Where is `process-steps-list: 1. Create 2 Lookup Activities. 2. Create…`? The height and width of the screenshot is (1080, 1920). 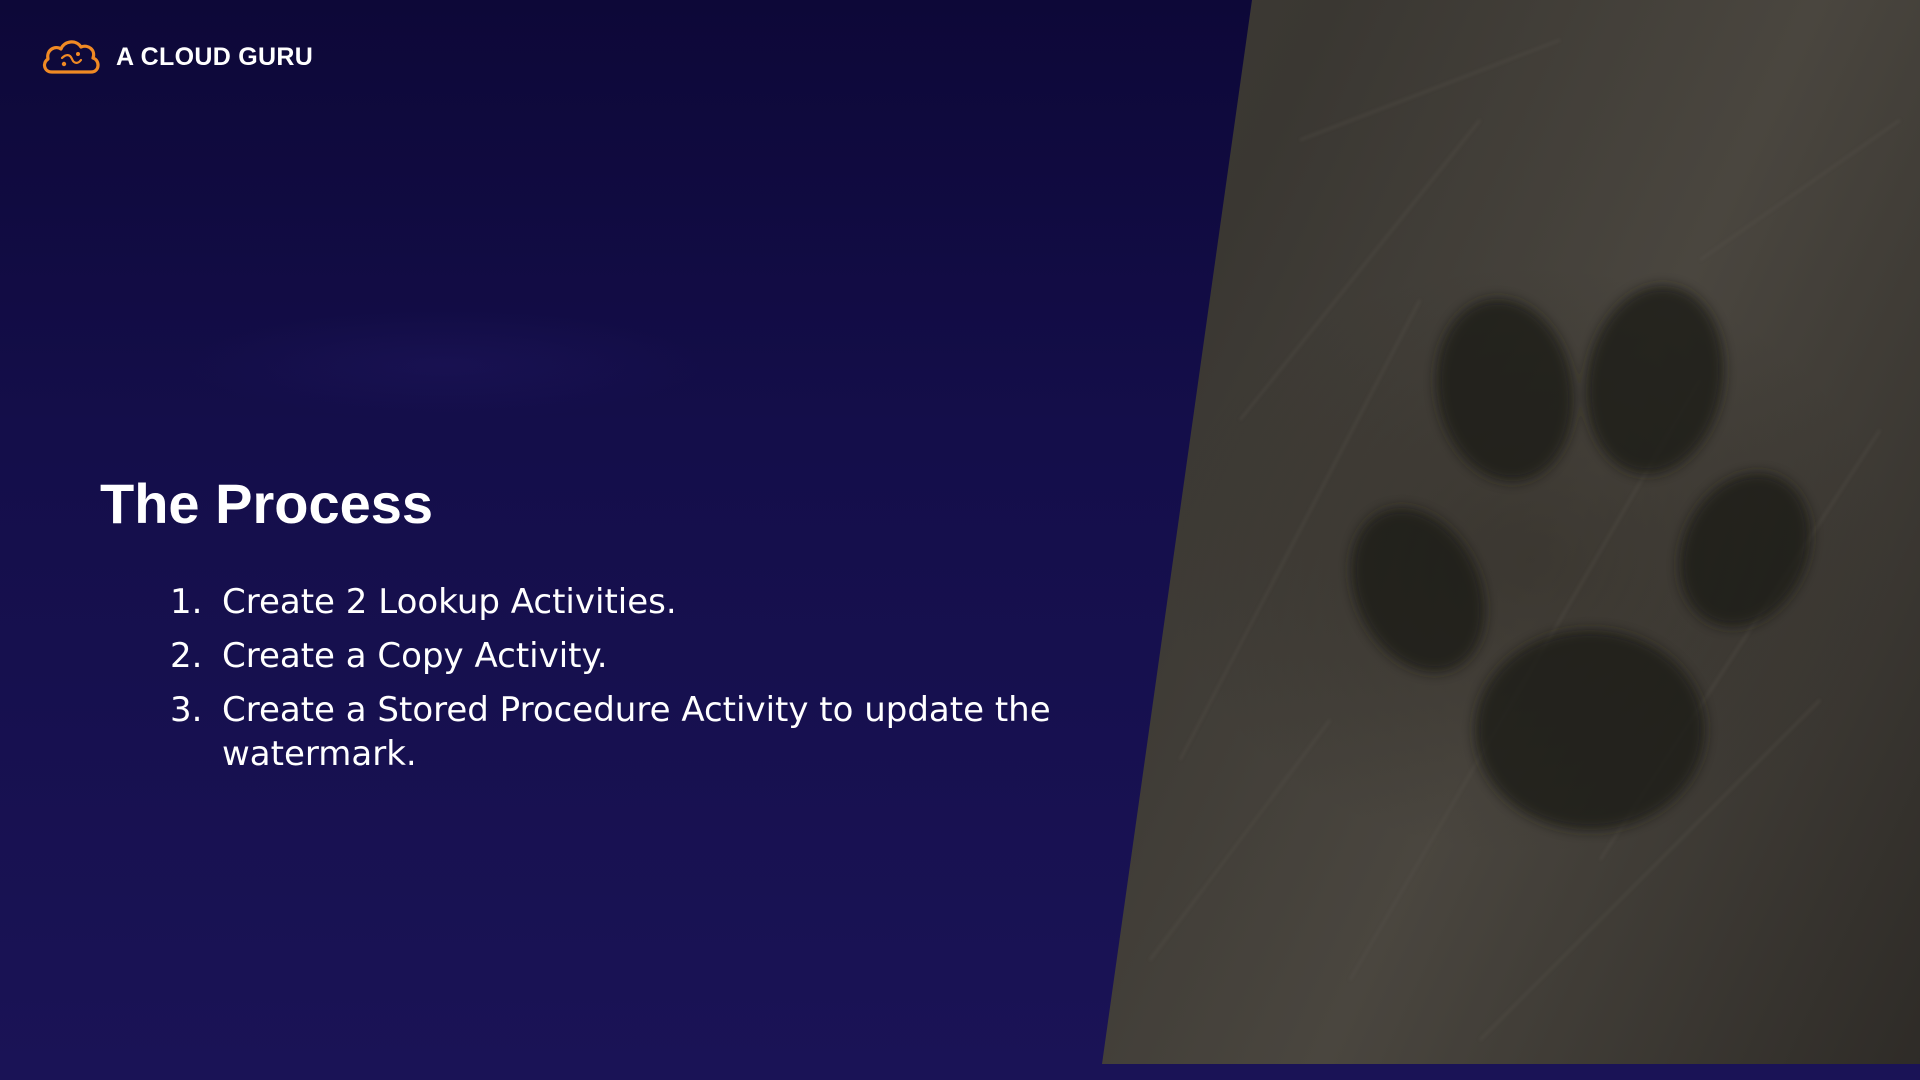 process-steps-list: 1. Create 2 Lookup Activities. 2. Create… is located at coordinates (630, 683).